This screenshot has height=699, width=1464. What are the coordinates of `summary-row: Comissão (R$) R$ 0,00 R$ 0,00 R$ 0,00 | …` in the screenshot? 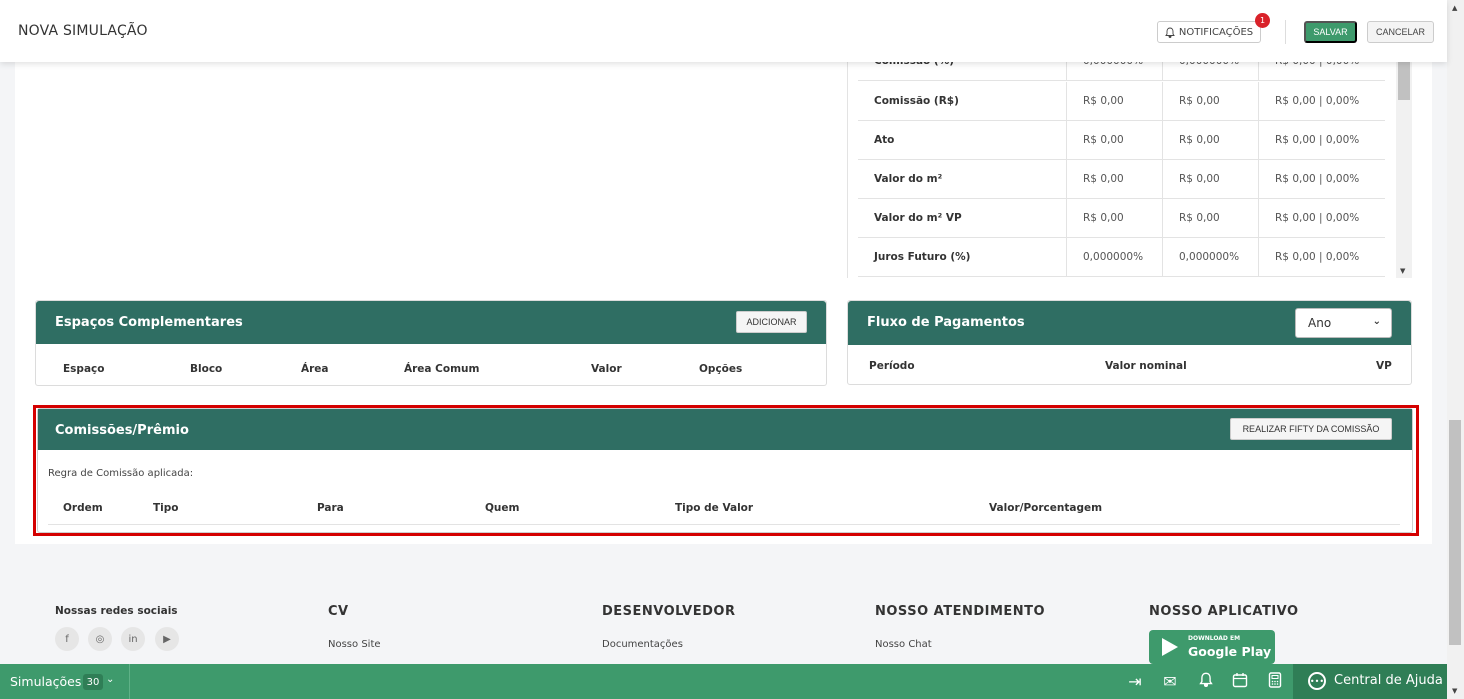 It's located at (1121, 101).